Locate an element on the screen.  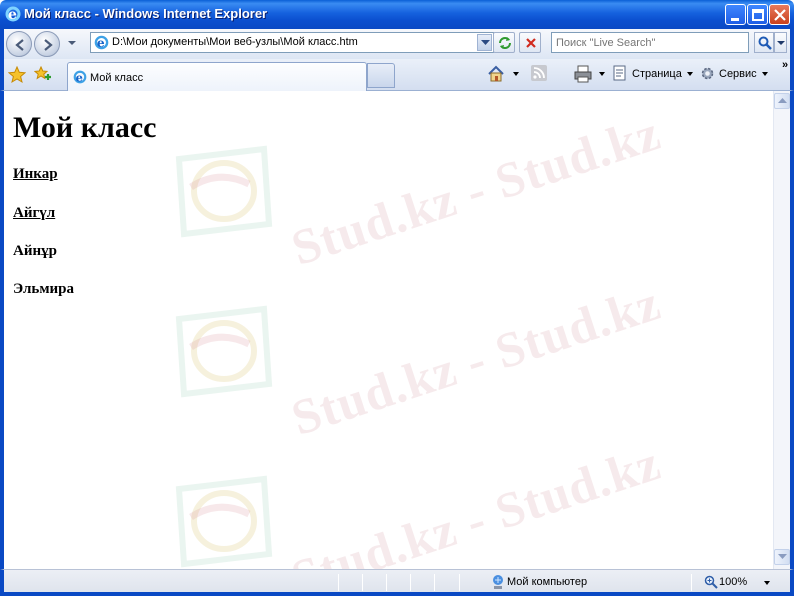
tab-command-bar: e Мой класс Страница Сервис » is located at coordinates (397, 75).